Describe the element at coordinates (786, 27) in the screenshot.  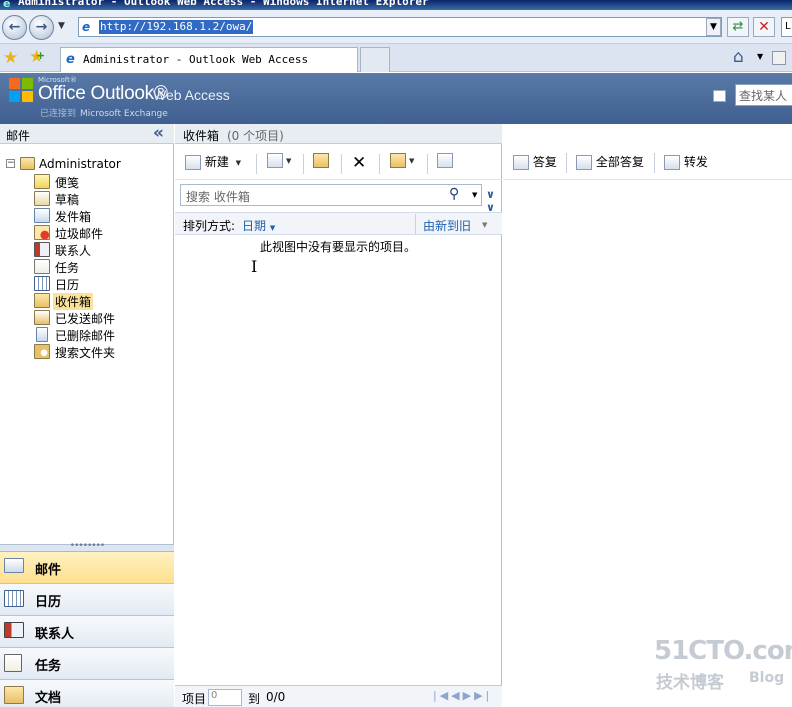
I see `browser-search-input: L` at that location.